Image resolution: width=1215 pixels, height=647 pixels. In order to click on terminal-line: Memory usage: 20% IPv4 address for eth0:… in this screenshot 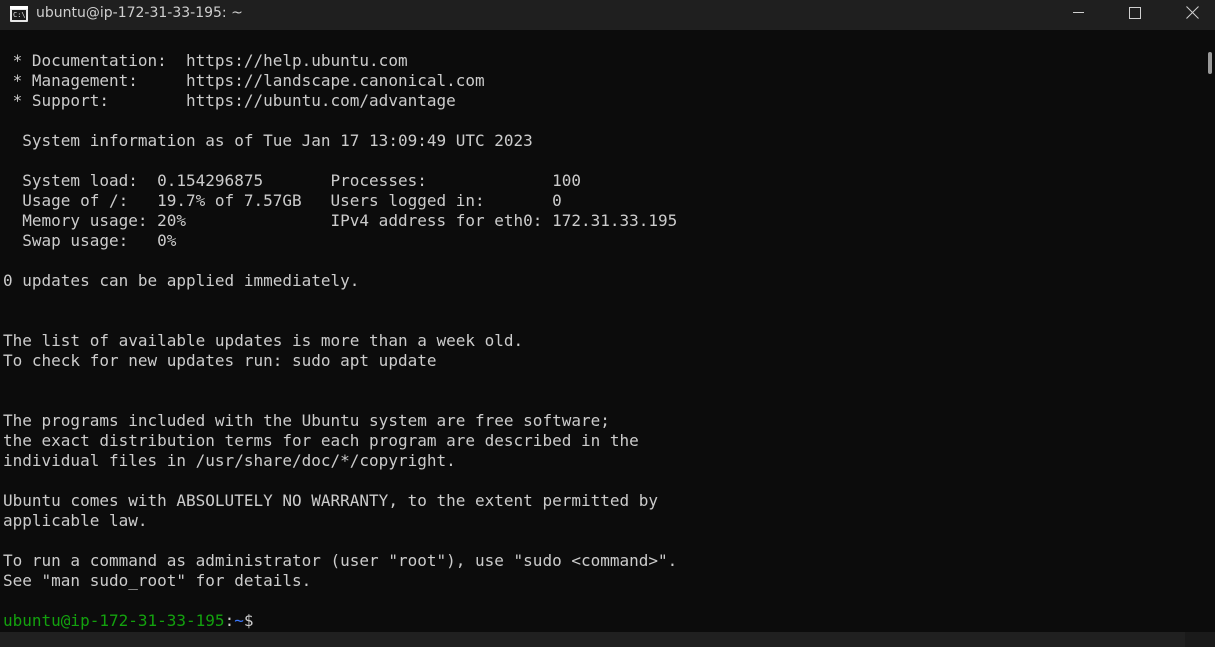, I will do `click(340, 220)`.